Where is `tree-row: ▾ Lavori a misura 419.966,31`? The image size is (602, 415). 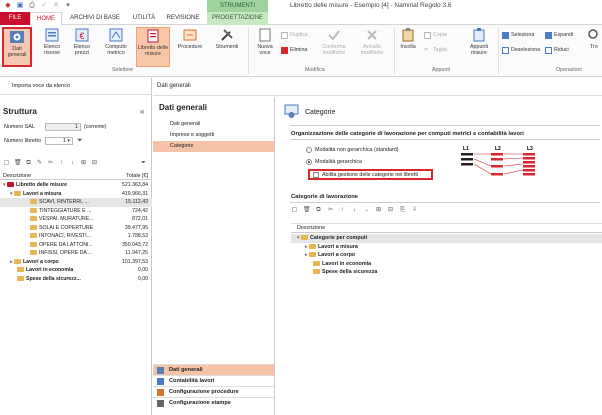 tree-row: ▾ Lavori a misura 419.966,31 is located at coordinates (76, 194).